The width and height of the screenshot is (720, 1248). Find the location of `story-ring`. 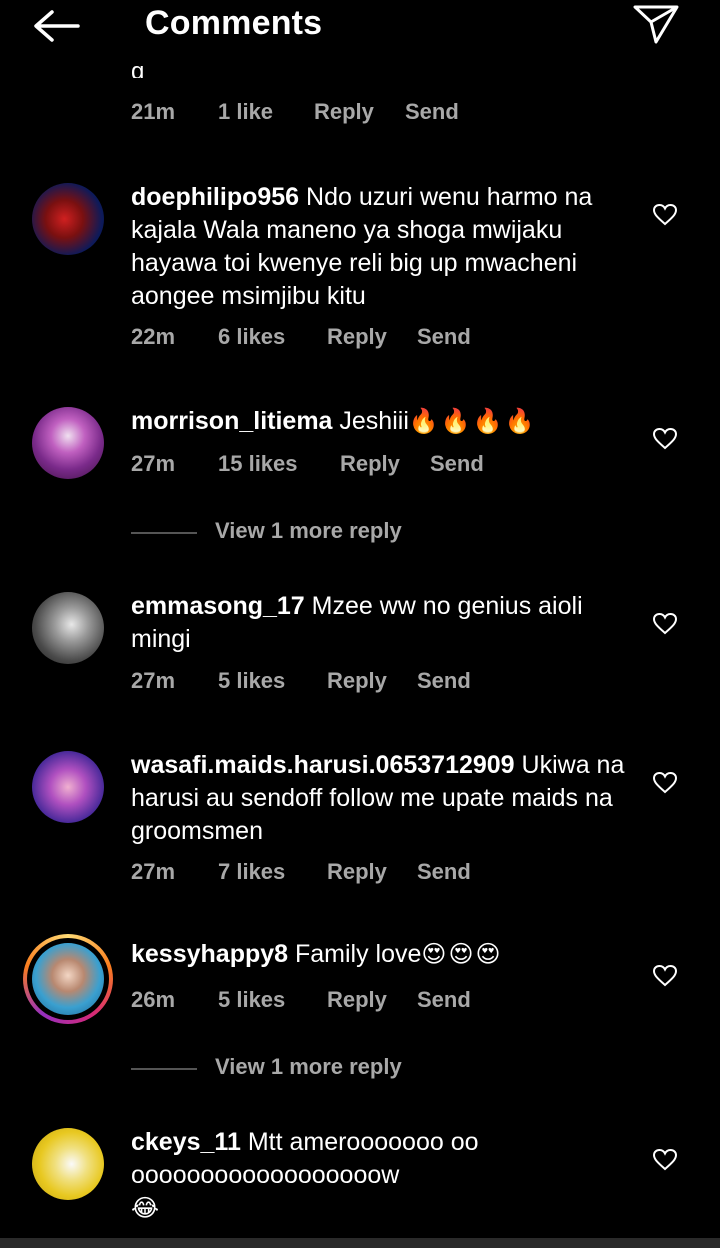

story-ring is located at coordinates (68, 979).